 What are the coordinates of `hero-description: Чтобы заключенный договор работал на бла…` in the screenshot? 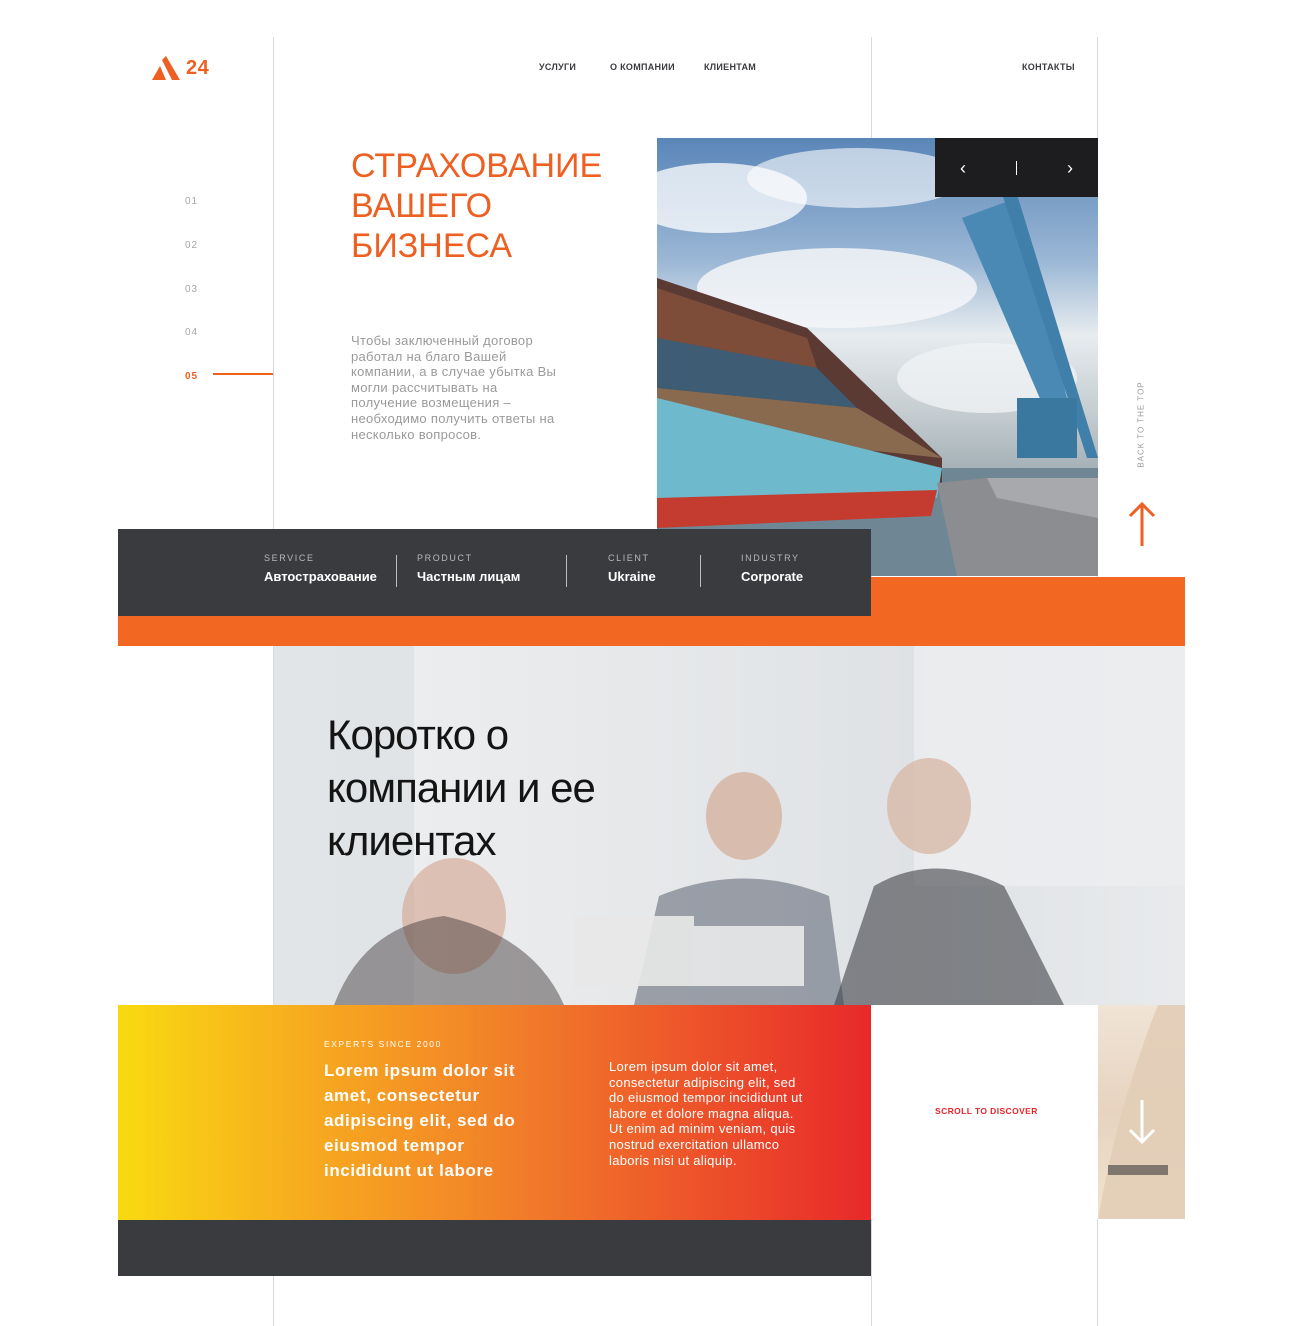 It's located at (454, 387).